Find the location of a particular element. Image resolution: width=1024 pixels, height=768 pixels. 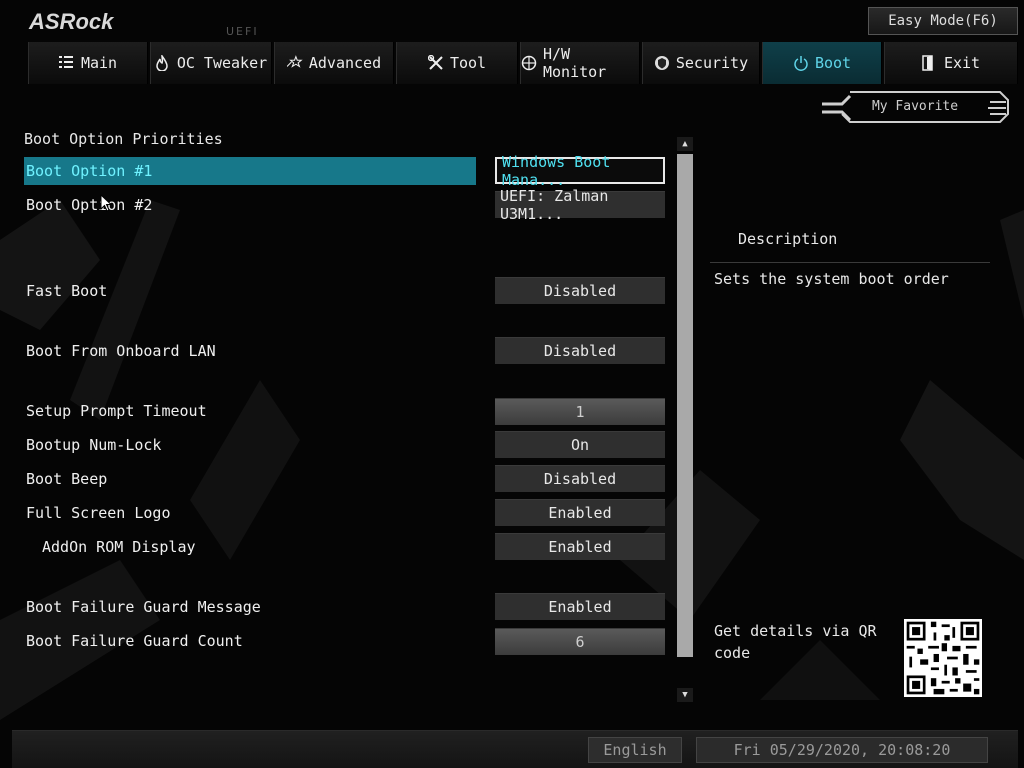

tab-boot: Boot is located at coordinates (822, 63).